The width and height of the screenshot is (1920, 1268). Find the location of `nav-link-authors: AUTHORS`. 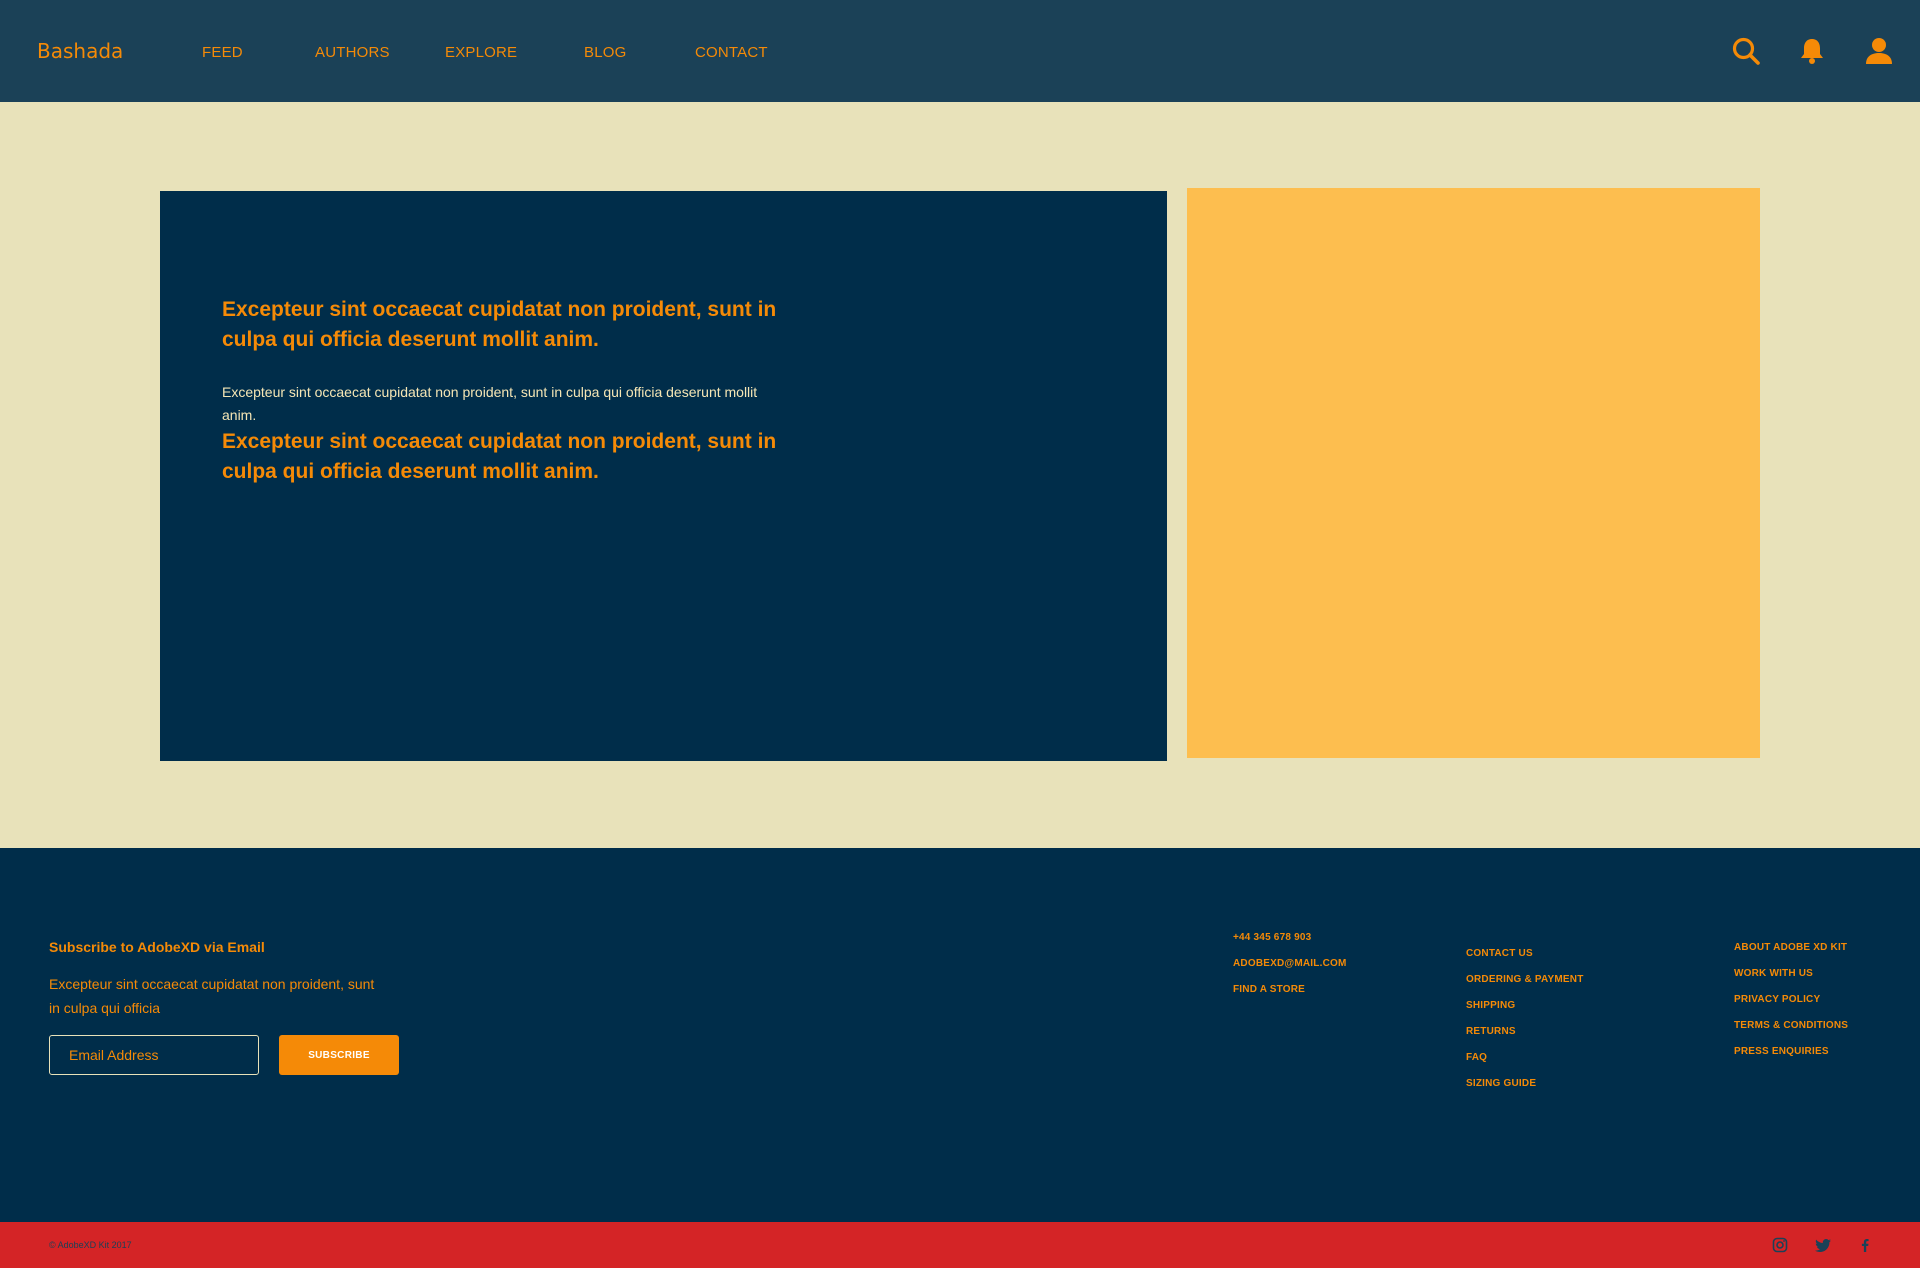

nav-link-authors: AUTHORS is located at coordinates (352, 52).